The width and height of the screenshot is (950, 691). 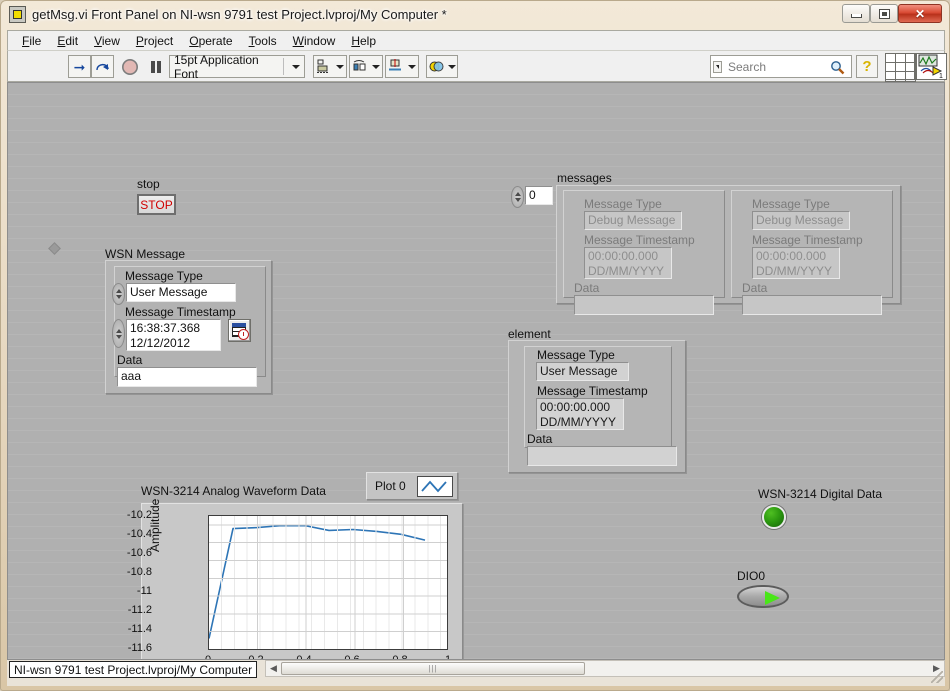 What do you see at coordinates (216, 66) in the screenshot?
I see `font-selector-label: 15pt Application Font` at bounding box center [216, 66].